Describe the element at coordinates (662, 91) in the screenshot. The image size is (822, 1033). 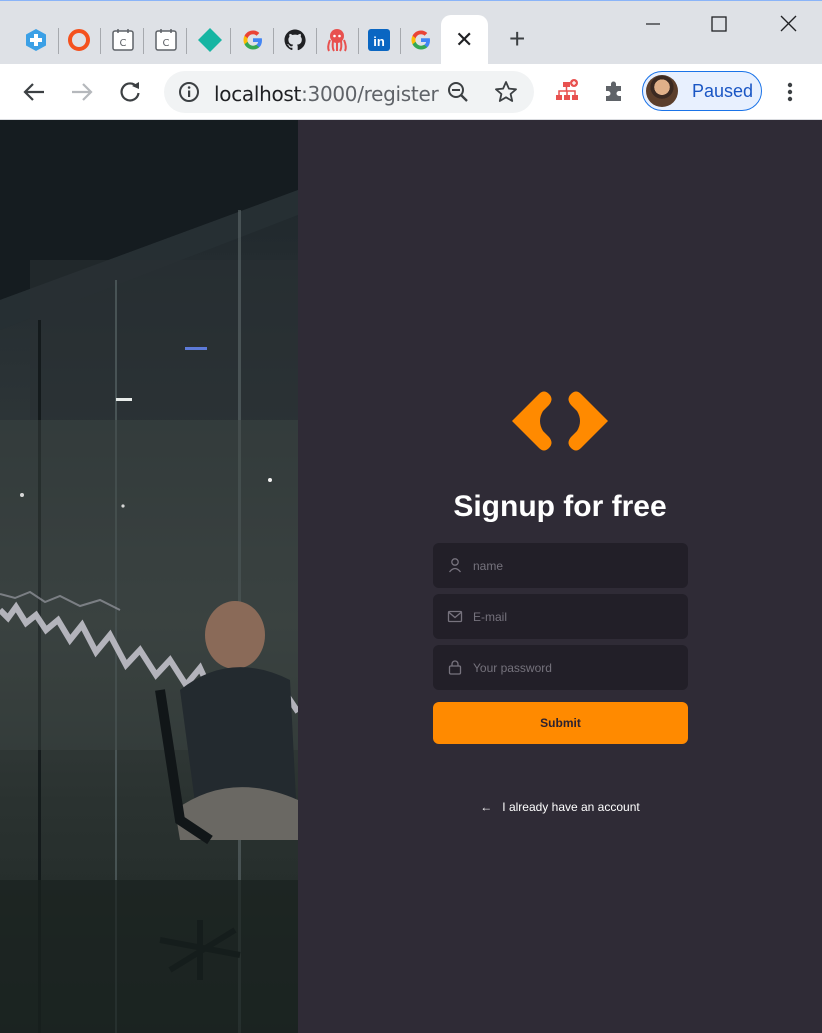
I see `avatar` at that location.